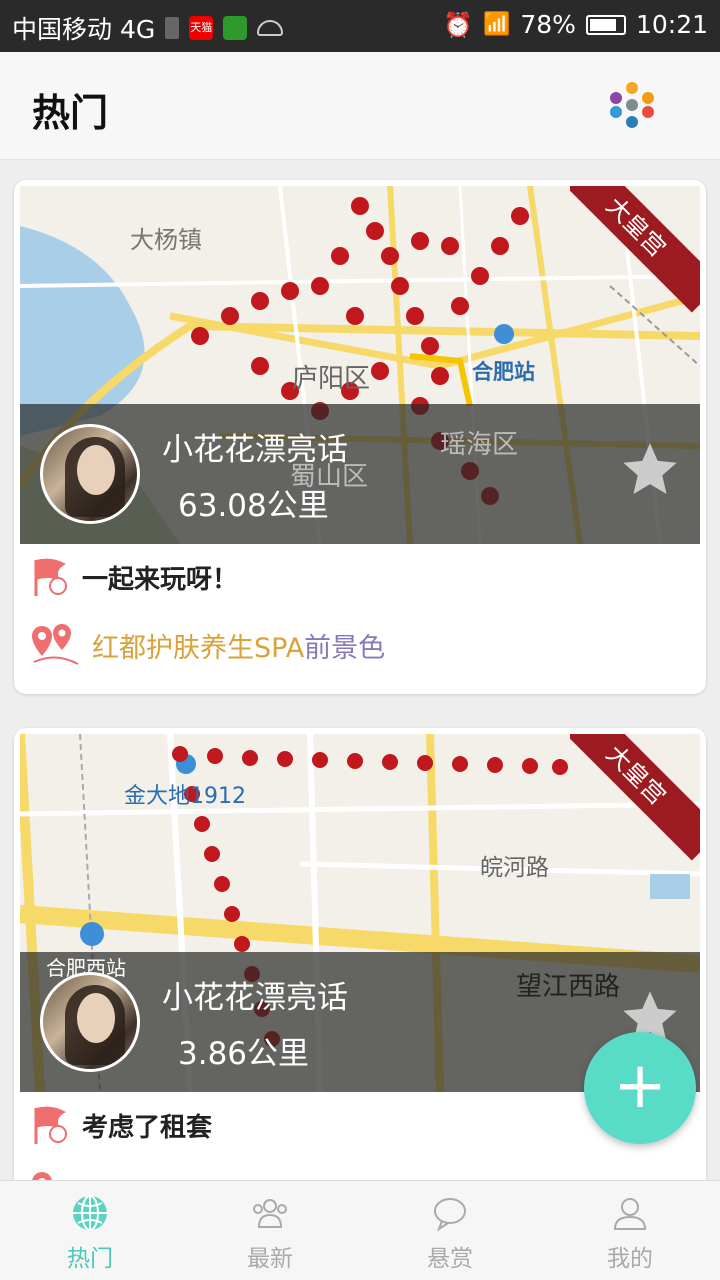 The height and width of the screenshot is (1280, 720). Describe the element at coordinates (84, 29) in the screenshot. I see `carrier-text: 中国移动 4G` at that location.